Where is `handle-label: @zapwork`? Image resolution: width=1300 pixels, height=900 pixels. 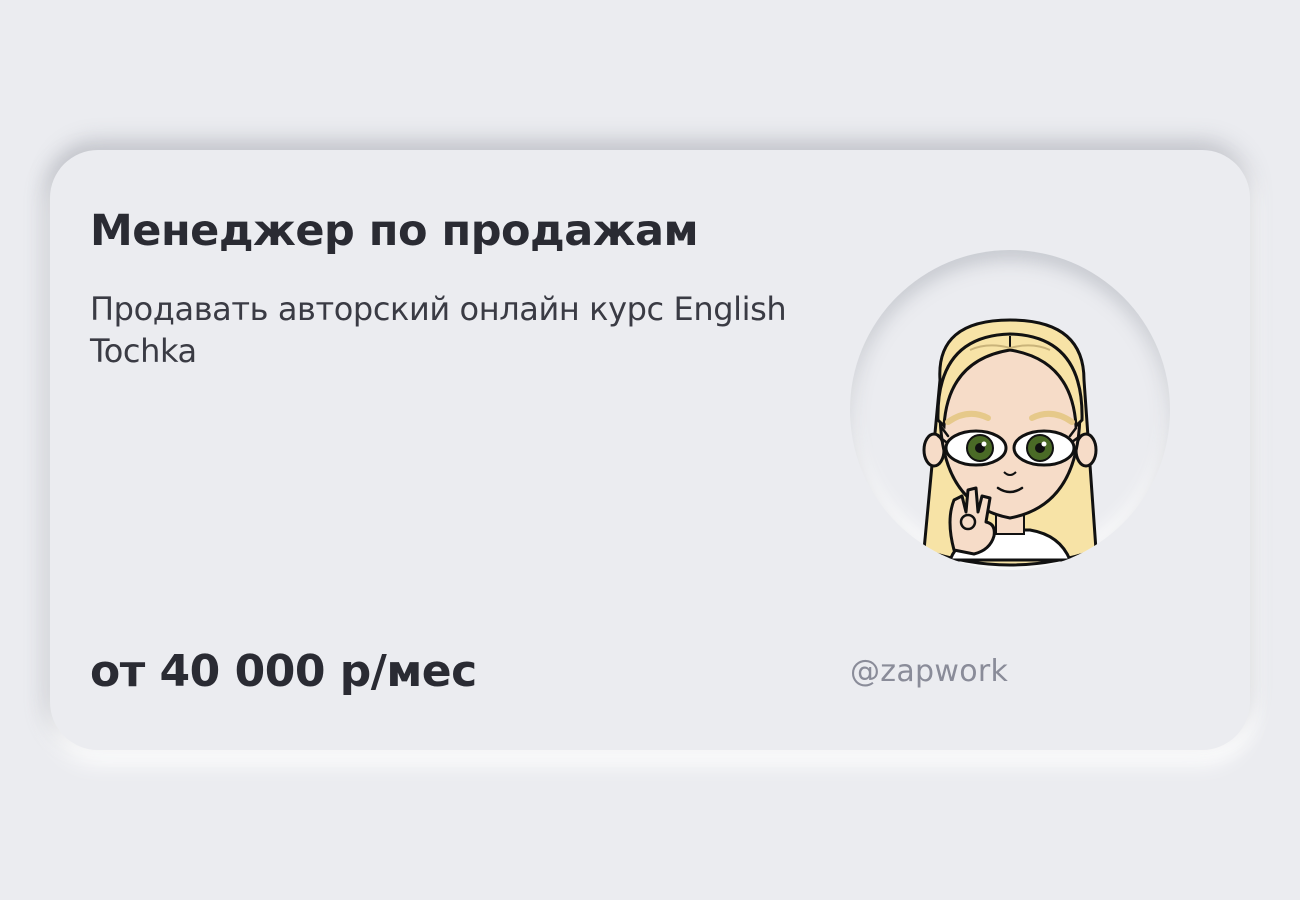
handle-label: @zapwork is located at coordinates (929, 671).